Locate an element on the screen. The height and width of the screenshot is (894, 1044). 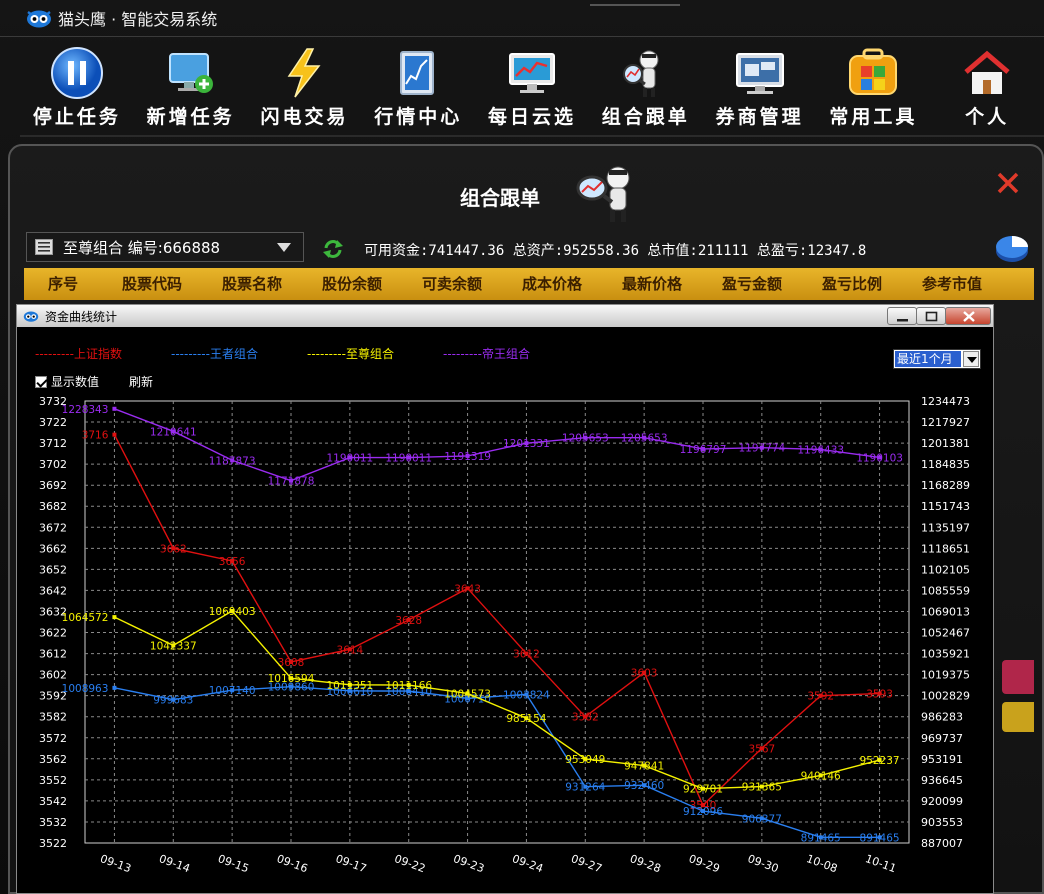
y-right-tick-label: 1102105 is located at coordinates (945, 569).